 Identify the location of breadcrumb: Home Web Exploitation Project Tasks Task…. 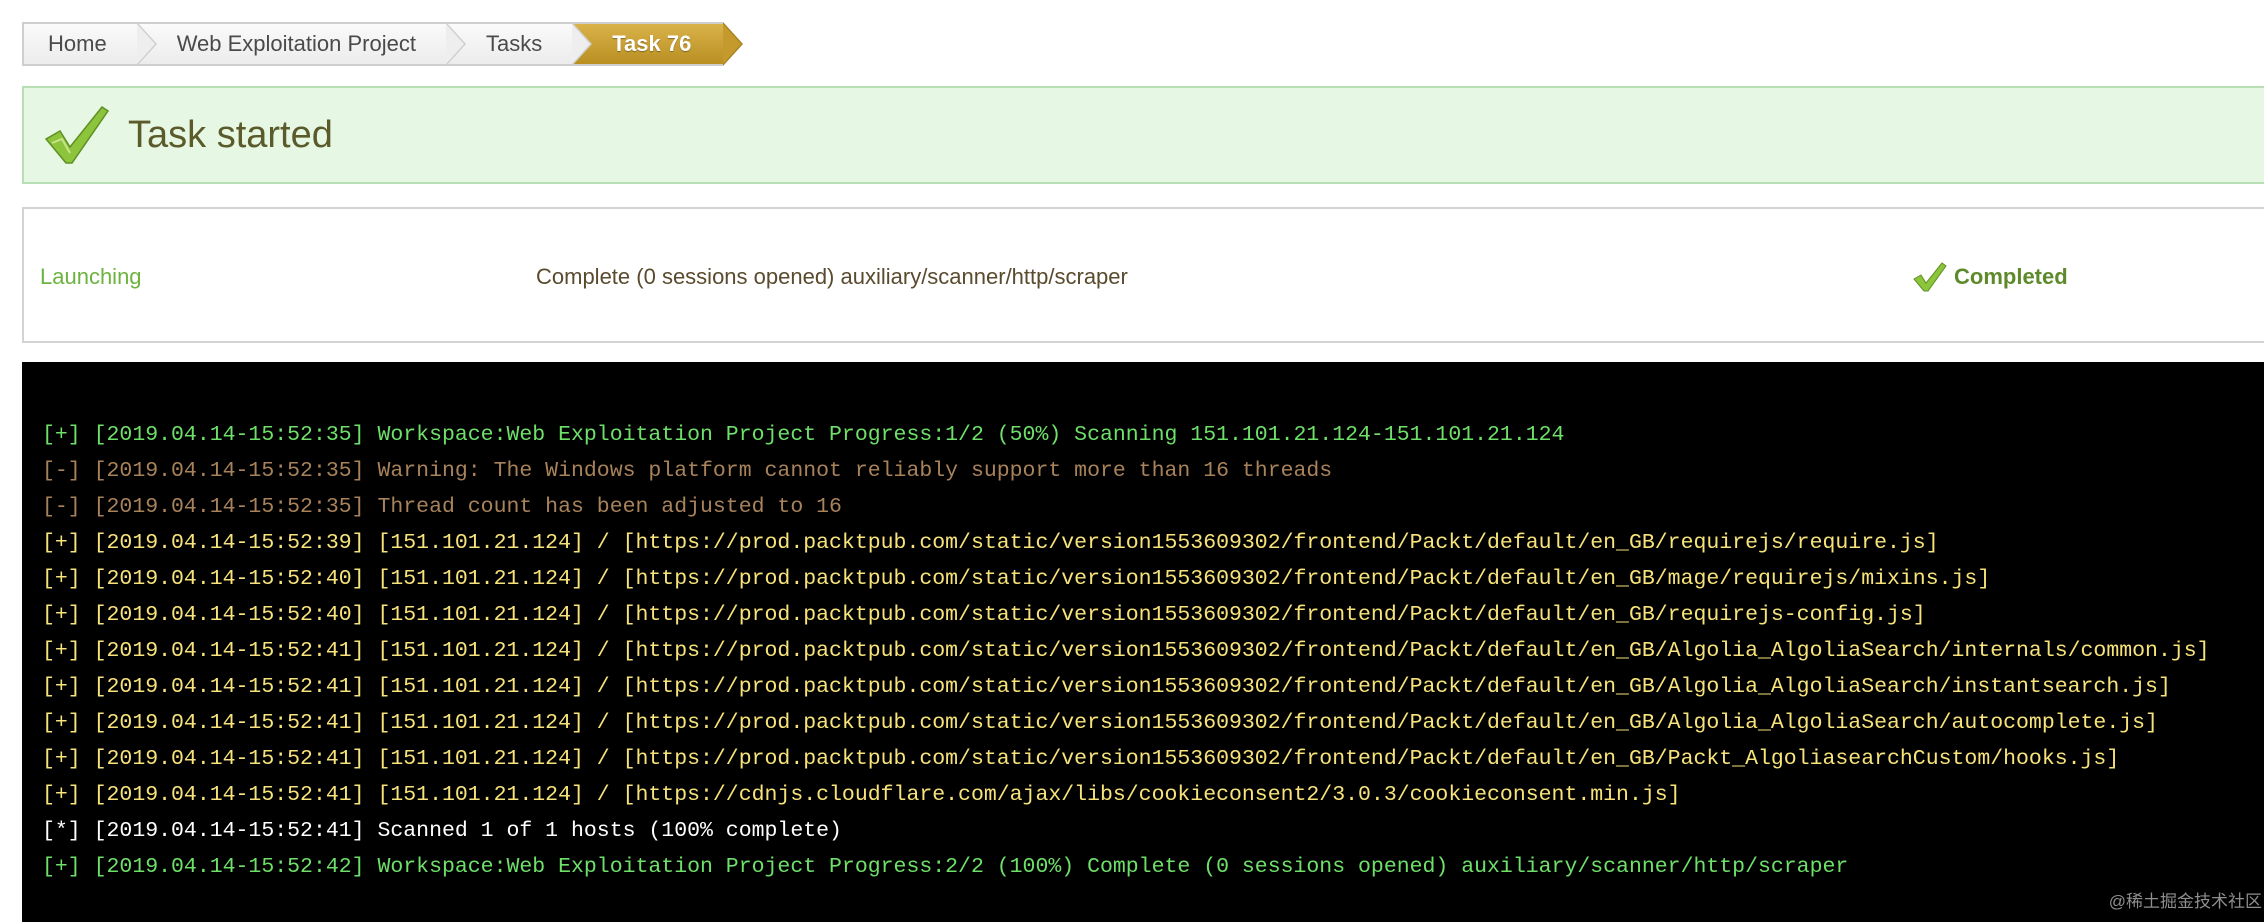
(383, 44).